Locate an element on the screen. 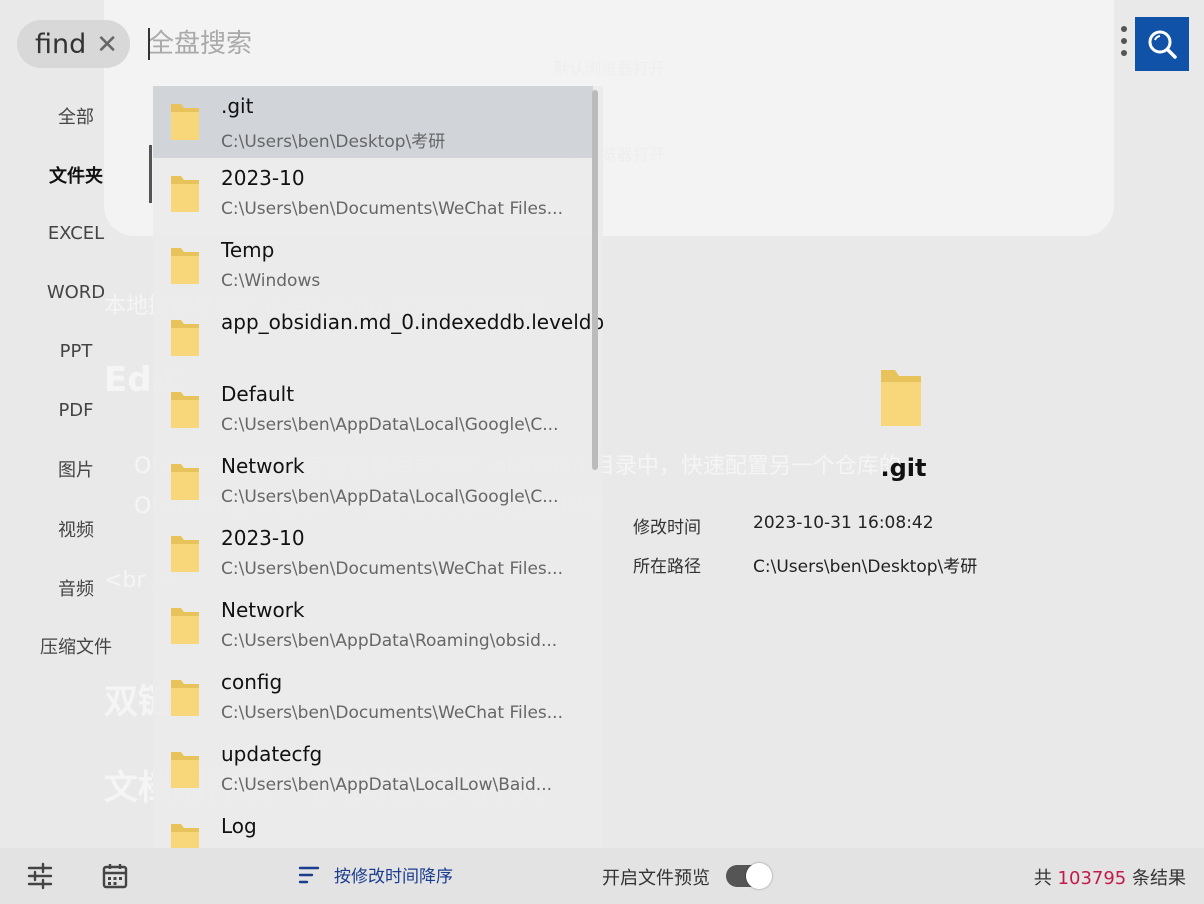  sort-label: 按修改时间降序 is located at coordinates (393, 877).